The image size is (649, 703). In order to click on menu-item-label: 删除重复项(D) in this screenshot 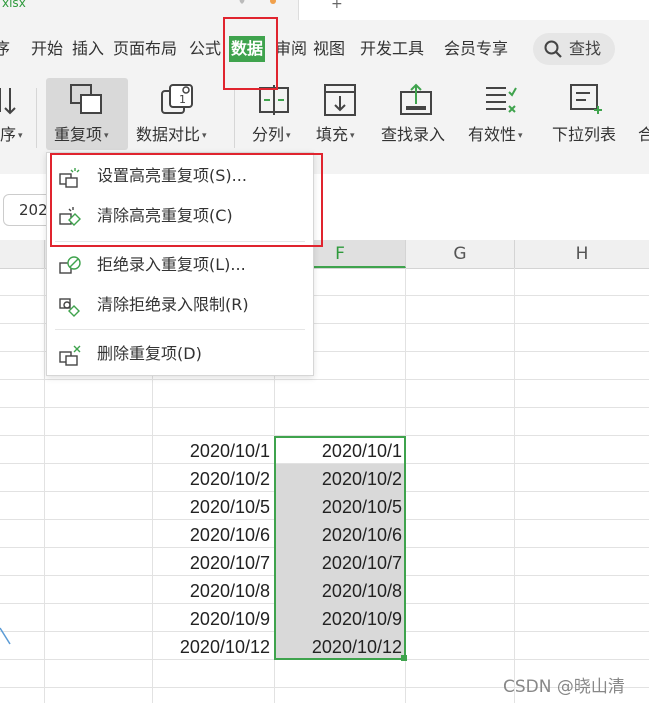, I will do `click(149, 353)`.